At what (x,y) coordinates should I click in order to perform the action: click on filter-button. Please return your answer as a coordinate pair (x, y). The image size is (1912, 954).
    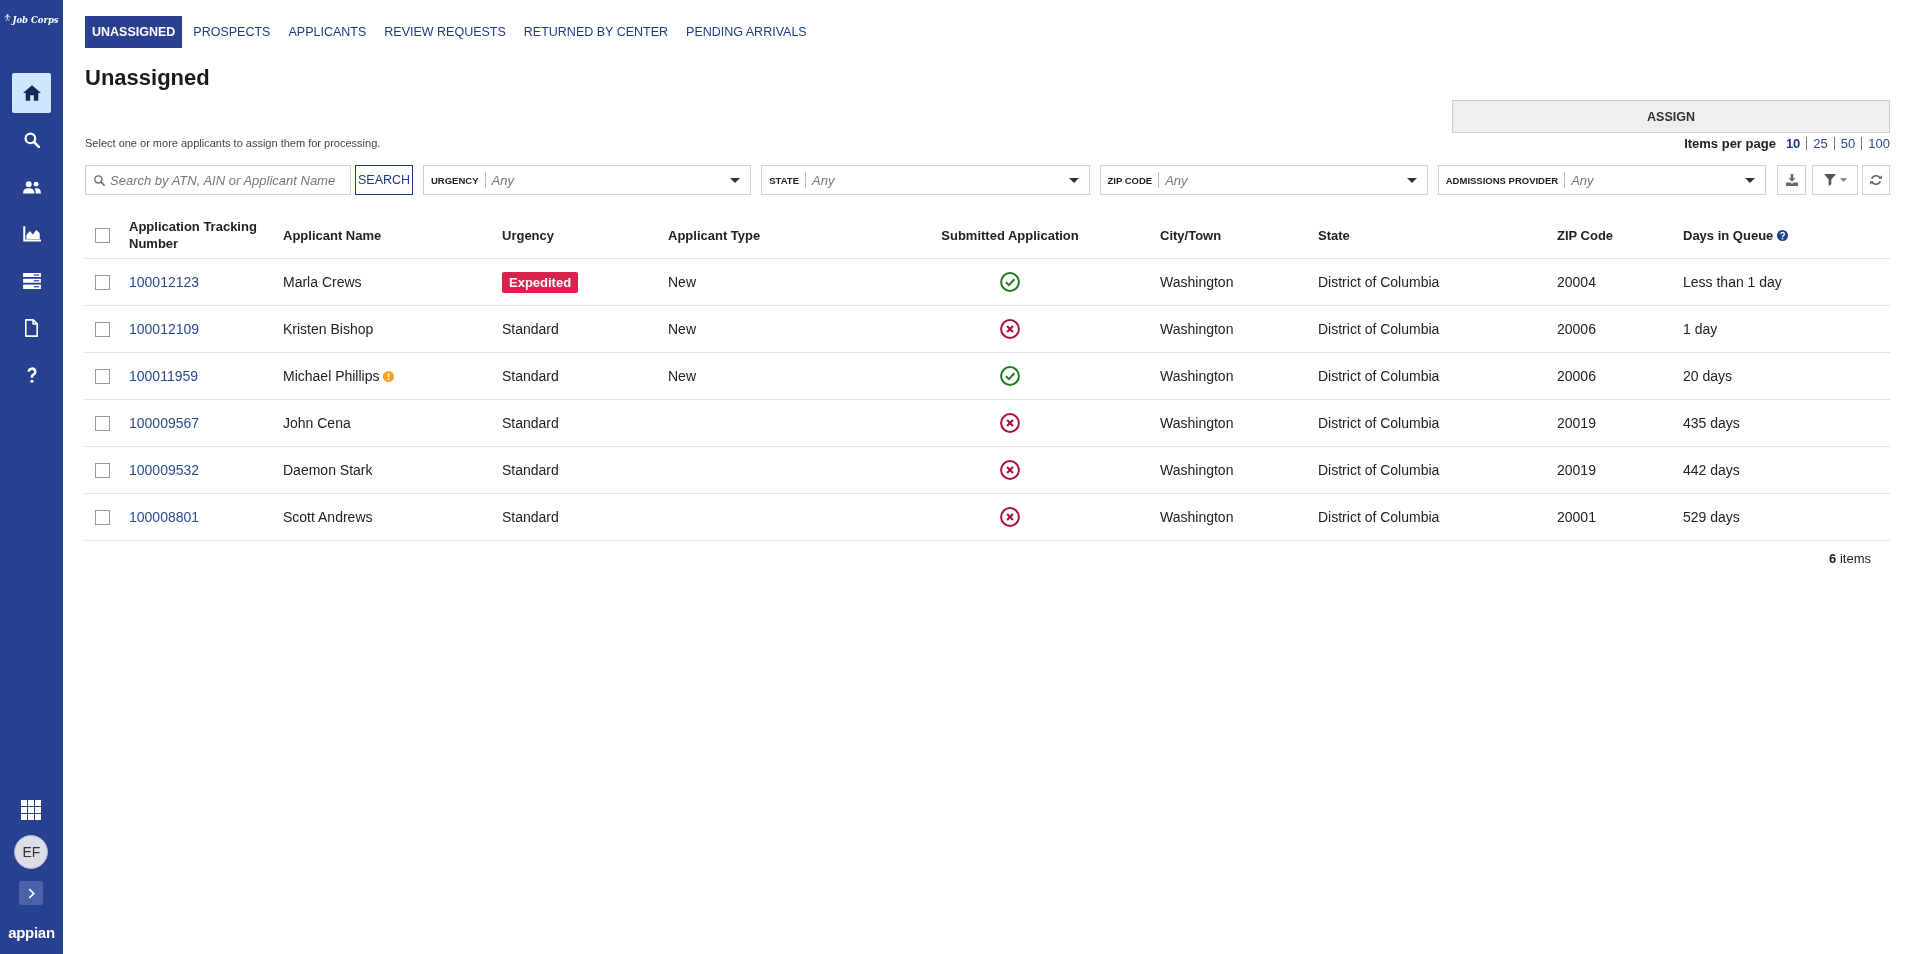
    Looking at the image, I should click on (1835, 180).